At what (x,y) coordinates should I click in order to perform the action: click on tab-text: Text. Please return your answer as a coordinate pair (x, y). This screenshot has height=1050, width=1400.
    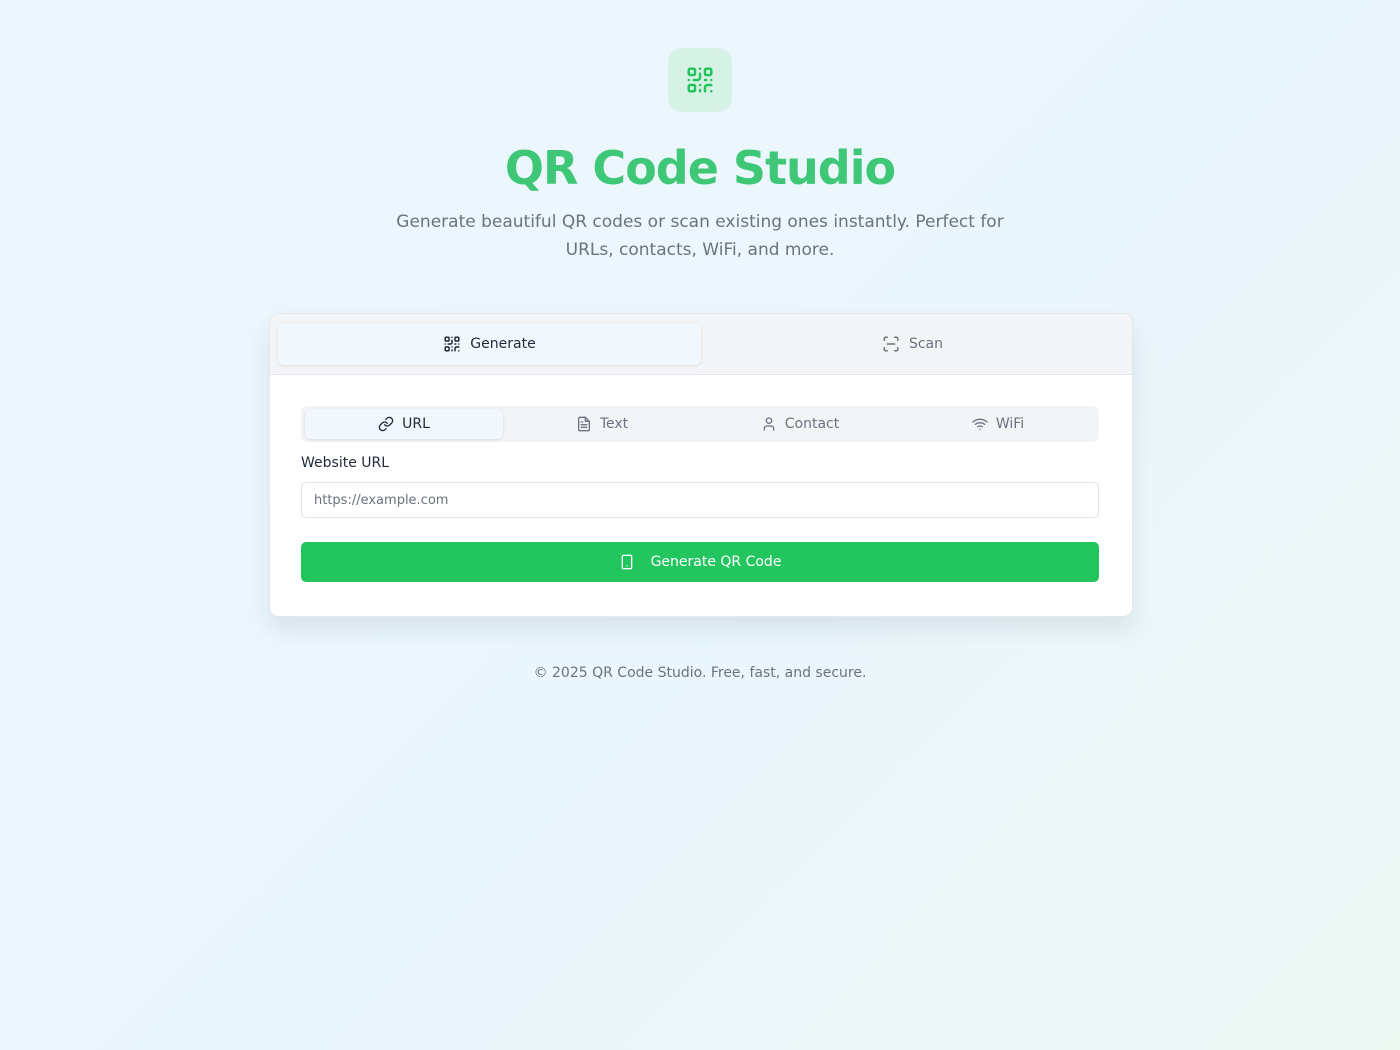
    Looking at the image, I should click on (602, 424).